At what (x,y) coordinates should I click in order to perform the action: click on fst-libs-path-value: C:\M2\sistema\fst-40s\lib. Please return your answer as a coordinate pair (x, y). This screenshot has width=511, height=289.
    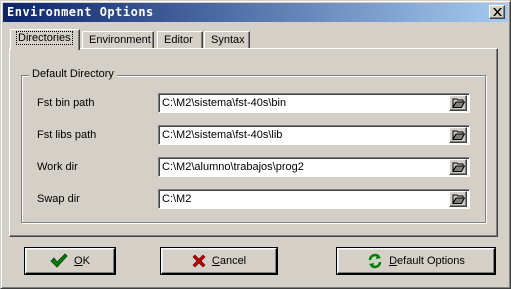
    Looking at the image, I should click on (222, 135).